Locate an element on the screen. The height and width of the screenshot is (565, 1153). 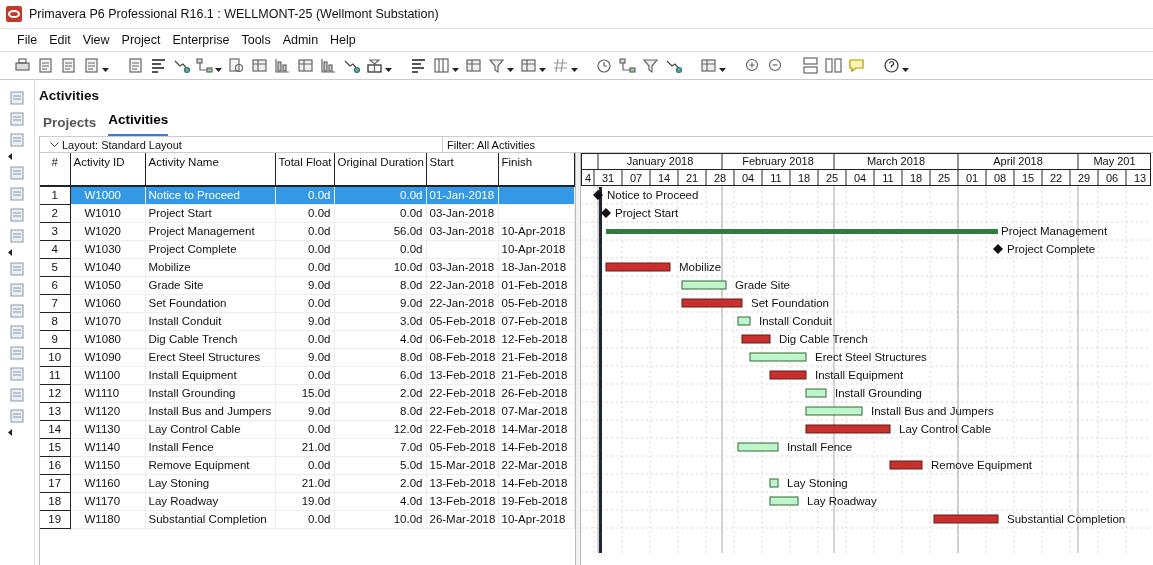
table-row: 3 W1020 Project Management 0.0d 56.0d 03-Jan-2018 10-Apr-2018 is located at coordinates (307, 231).